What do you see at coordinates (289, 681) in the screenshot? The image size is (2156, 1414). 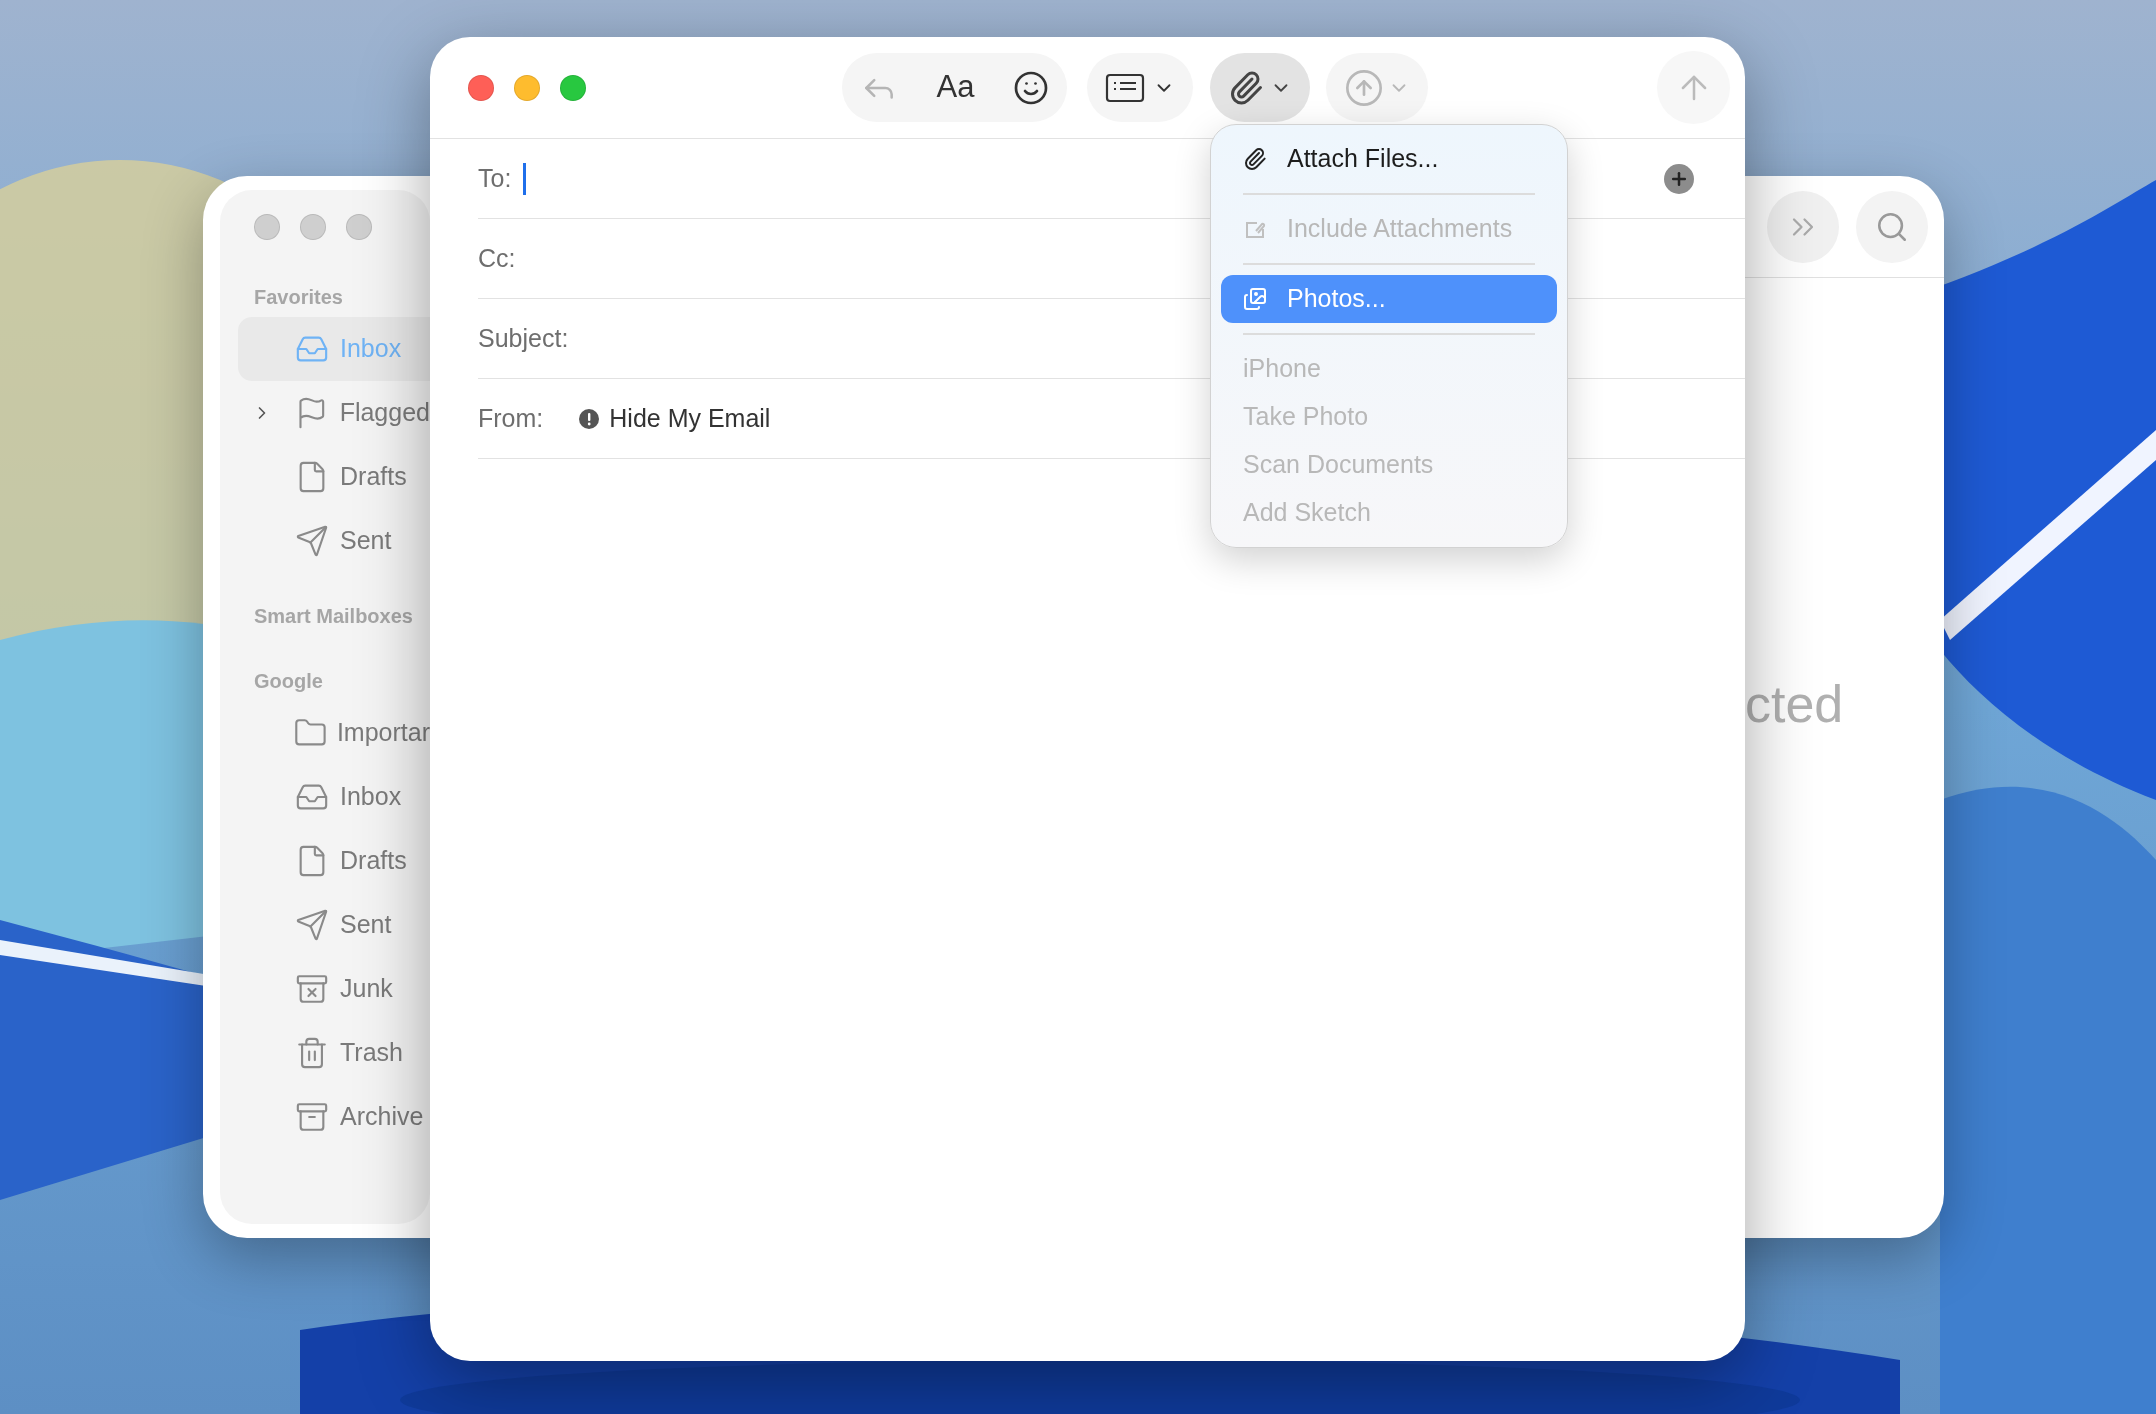 I see `section-header: Google` at bounding box center [289, 681].